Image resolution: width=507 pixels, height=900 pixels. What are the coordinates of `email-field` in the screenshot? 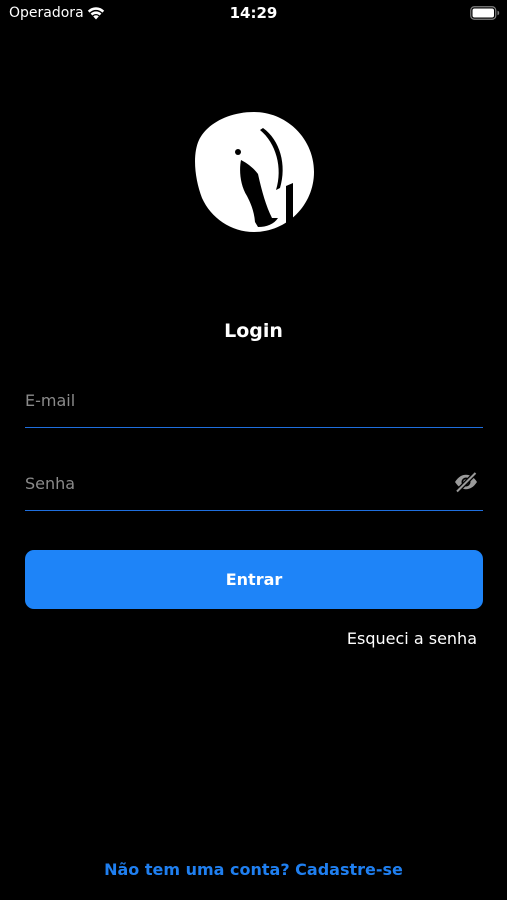 It's located at (254, 404).